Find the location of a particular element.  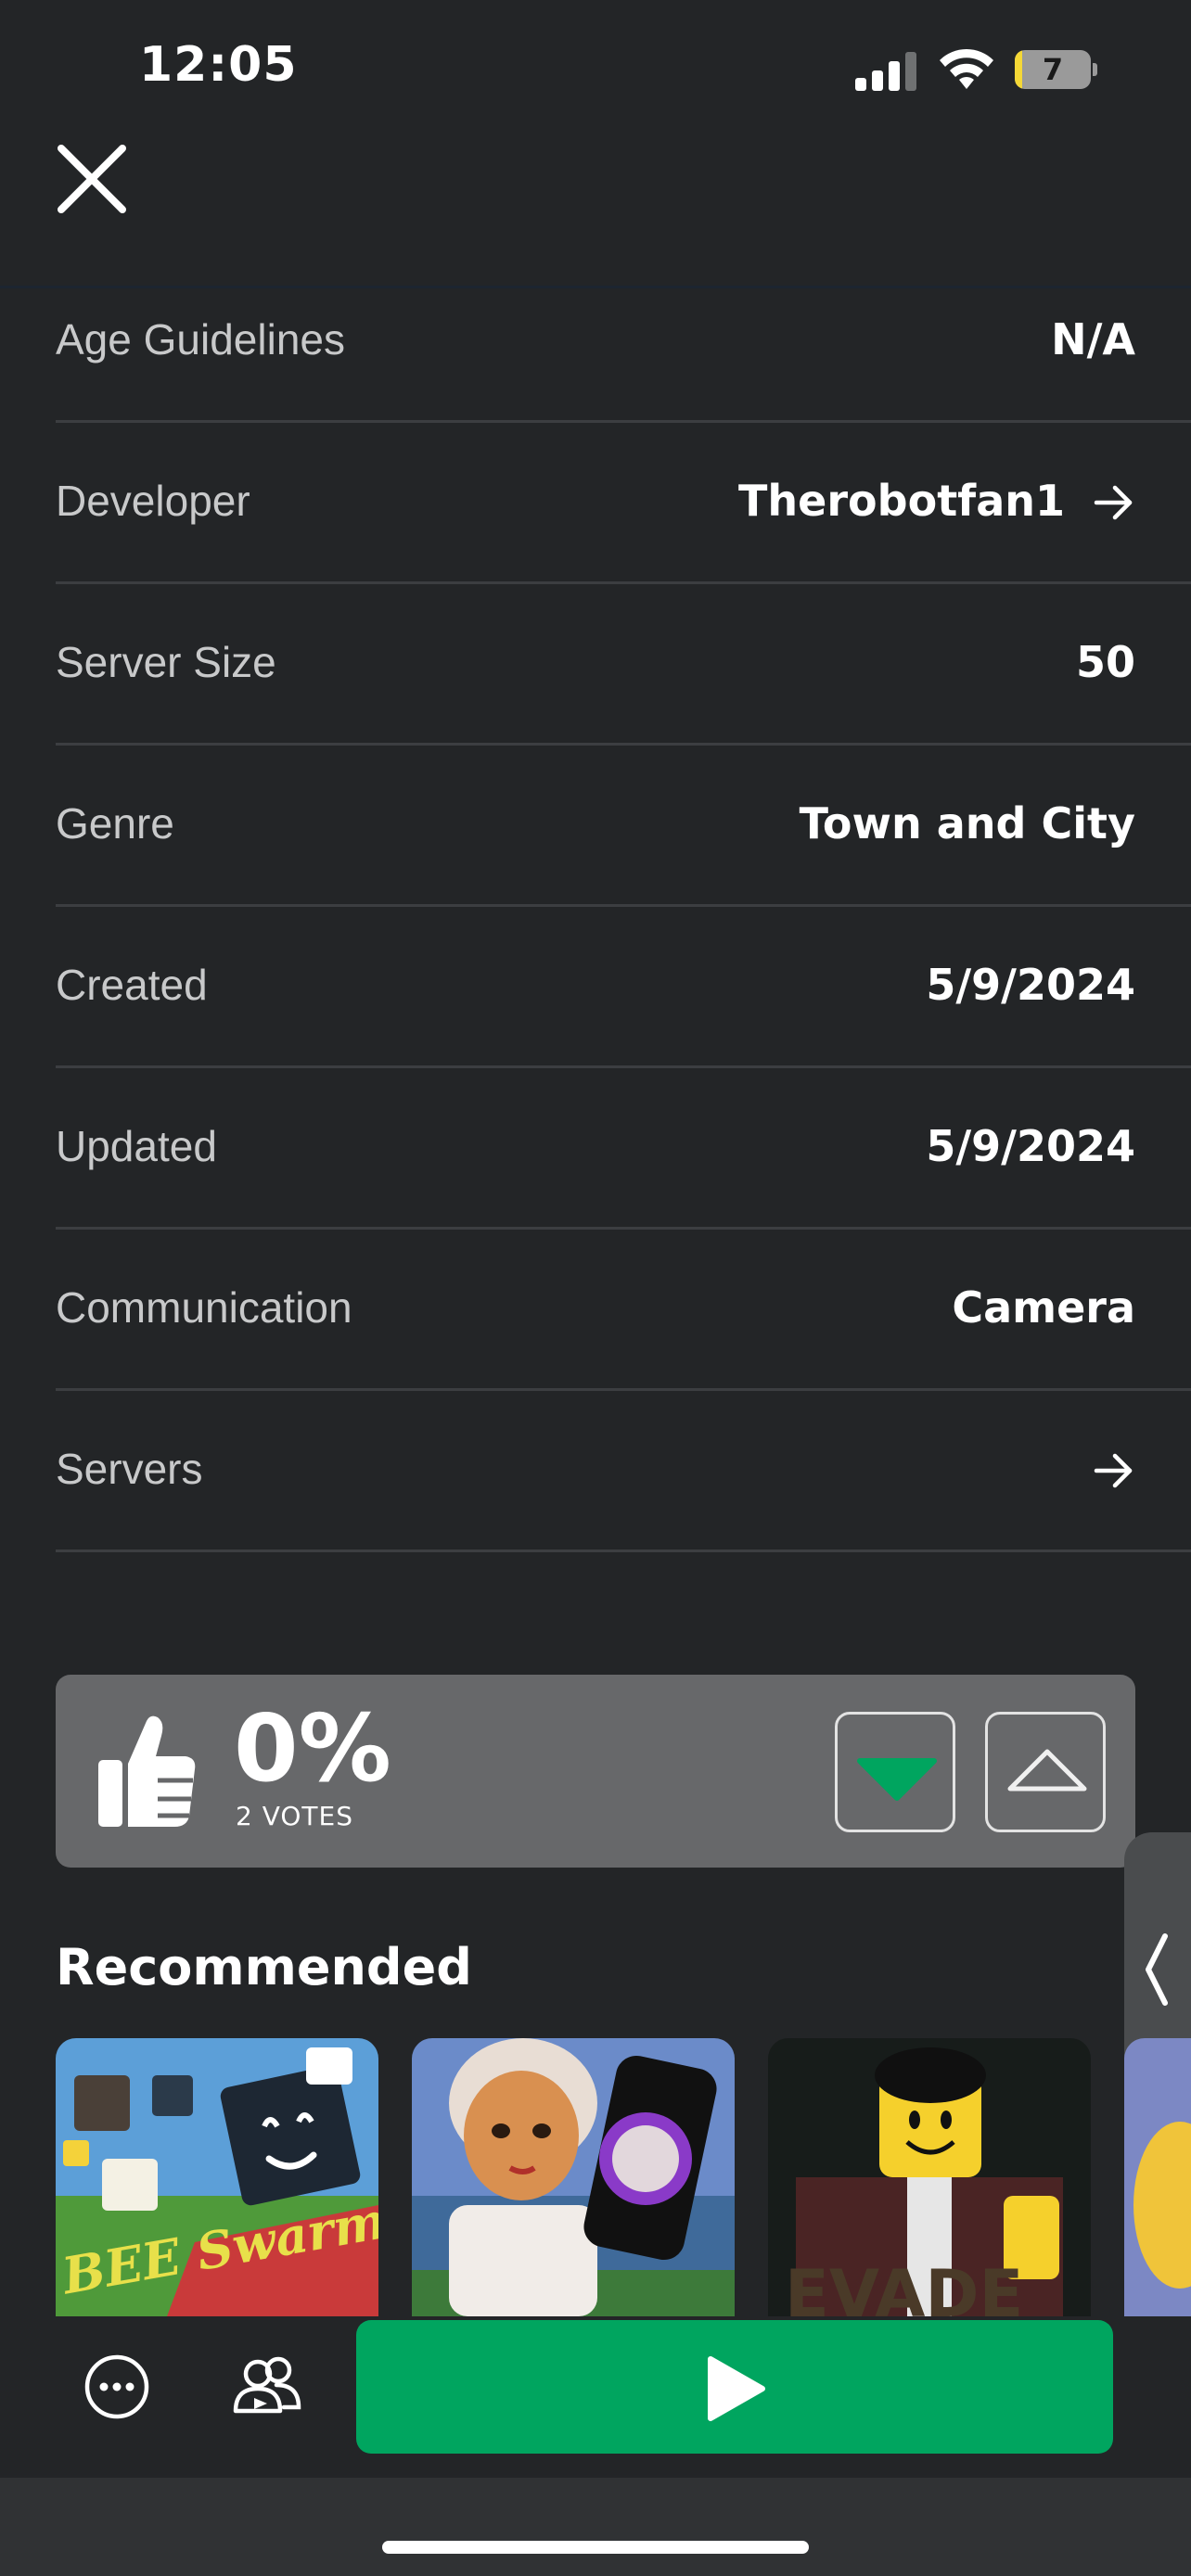

detail-value: Camera is located at coordinates (1043, 1307).